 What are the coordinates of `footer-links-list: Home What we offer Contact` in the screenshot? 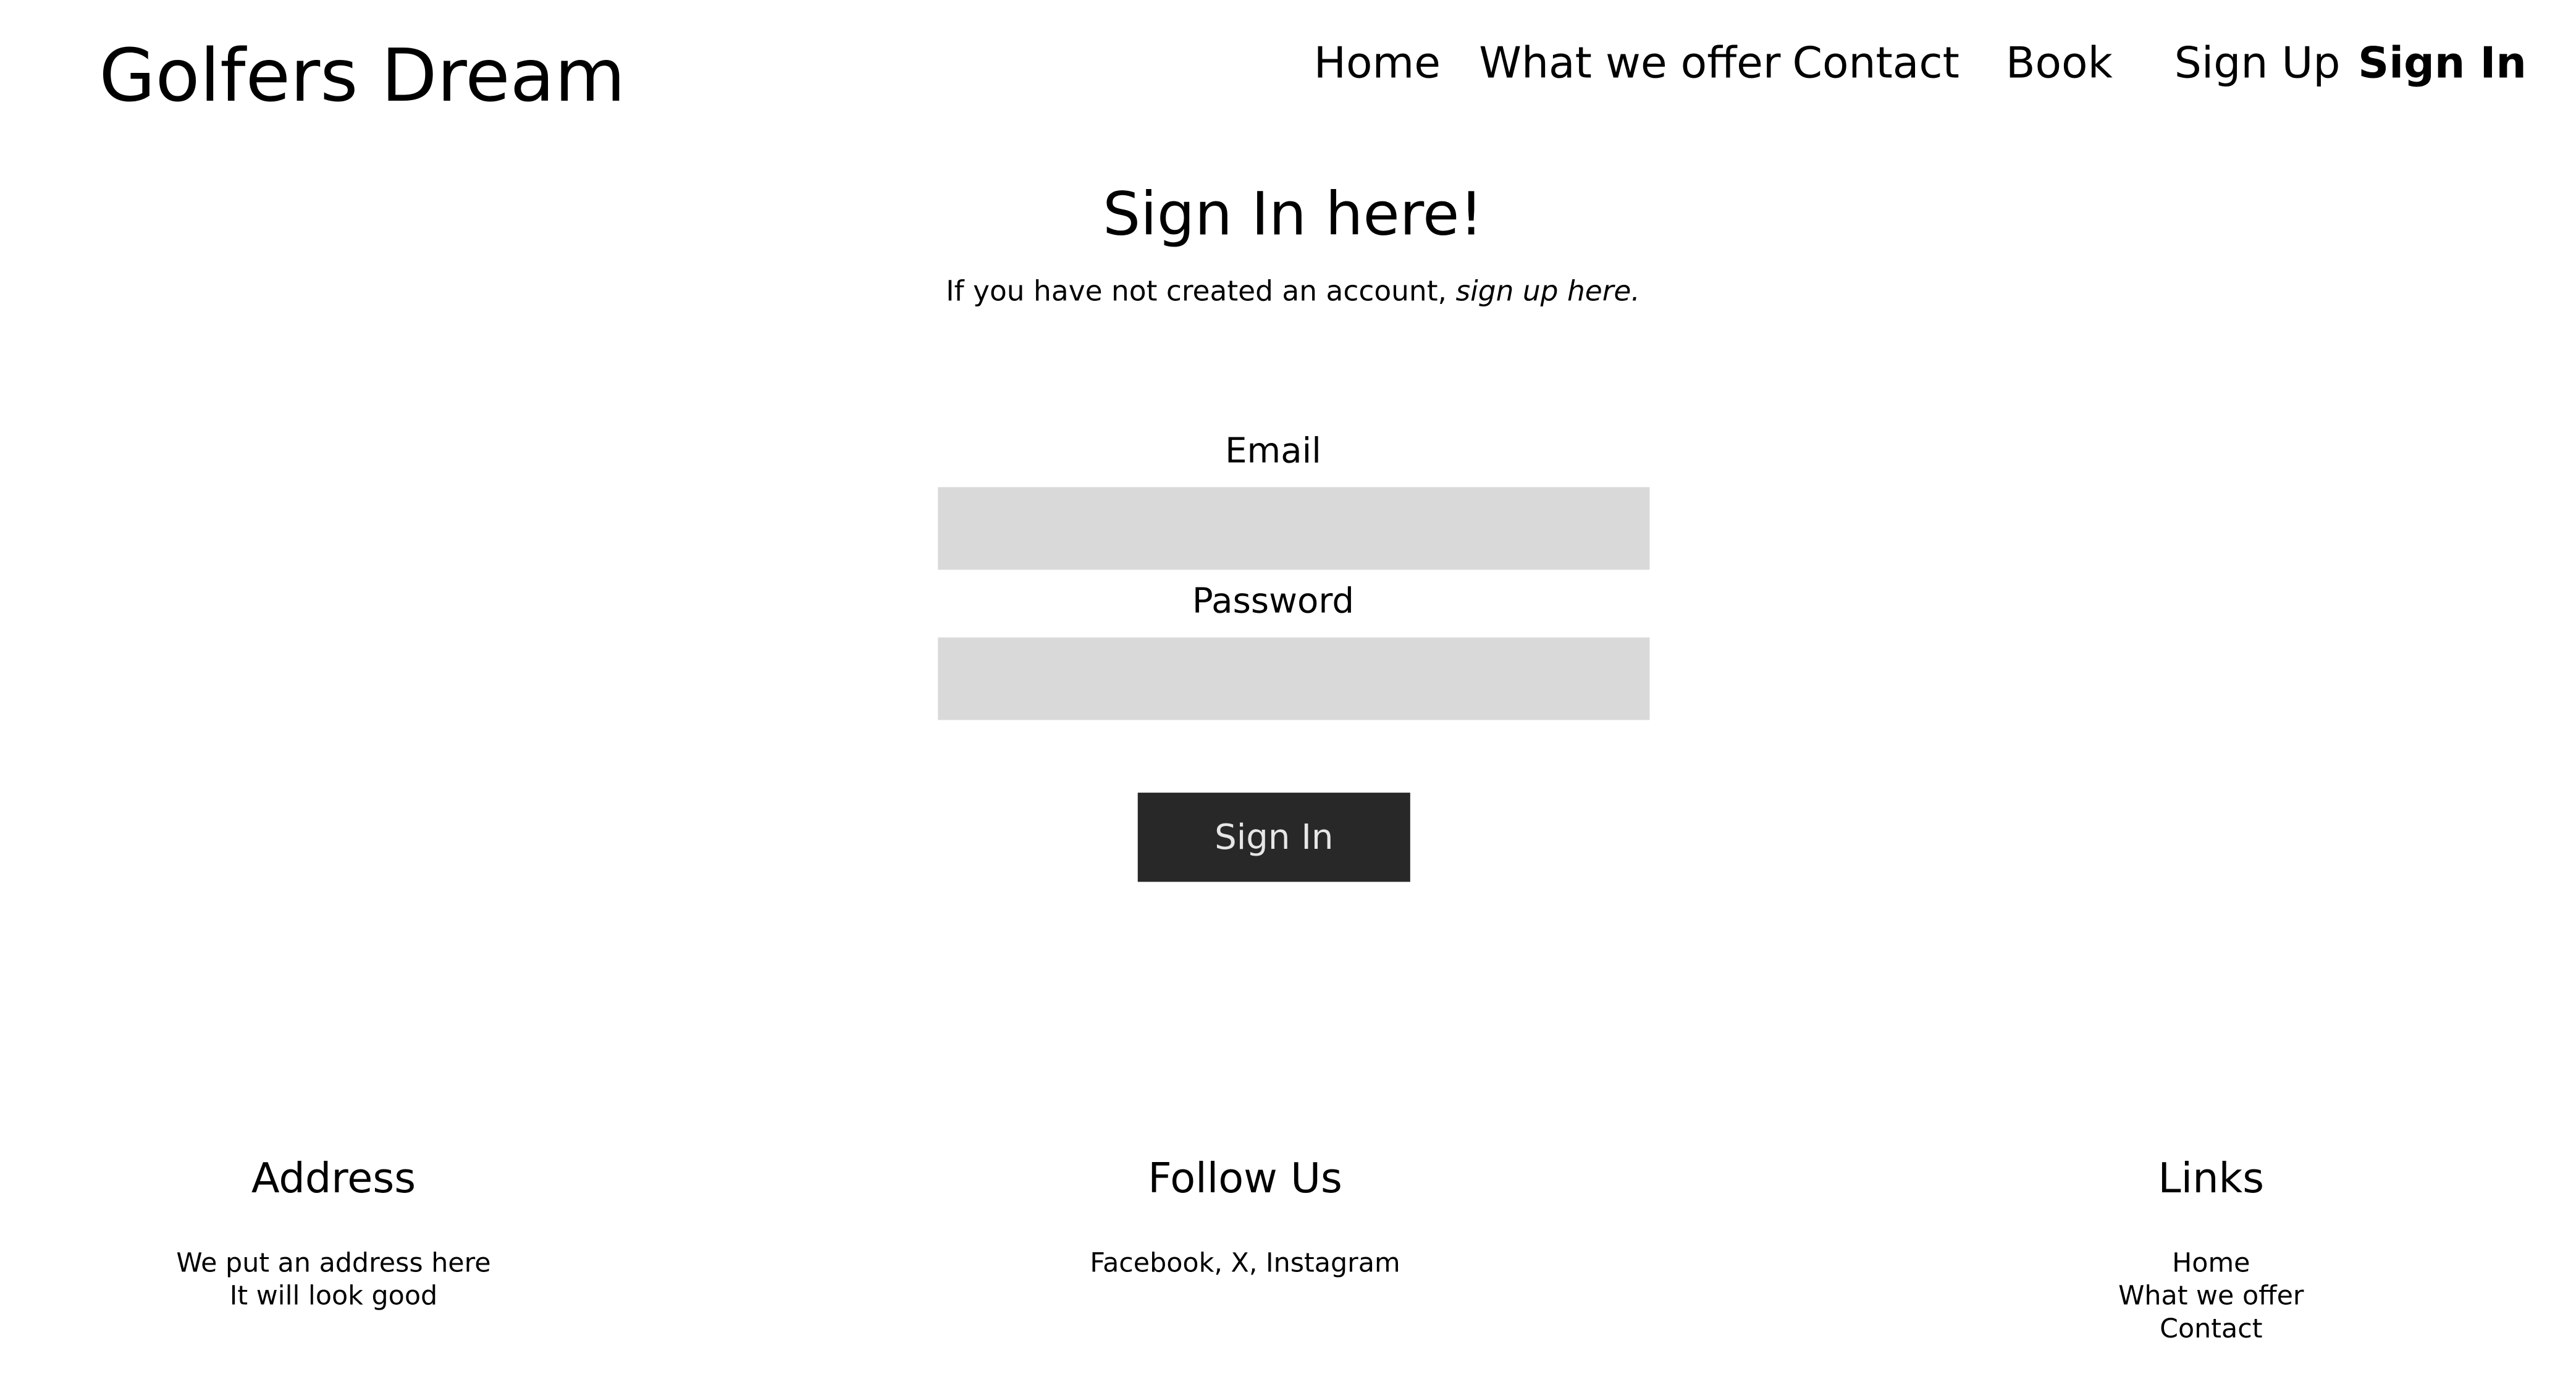 It's located at (2211, 1296).